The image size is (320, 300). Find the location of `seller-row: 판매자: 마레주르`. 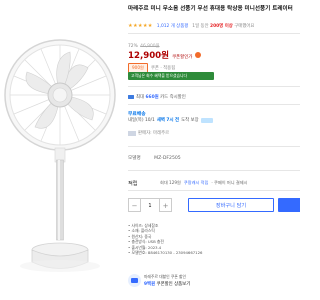

seller-row: 판매자: 마레주르 is located at coordinates (148, 133).